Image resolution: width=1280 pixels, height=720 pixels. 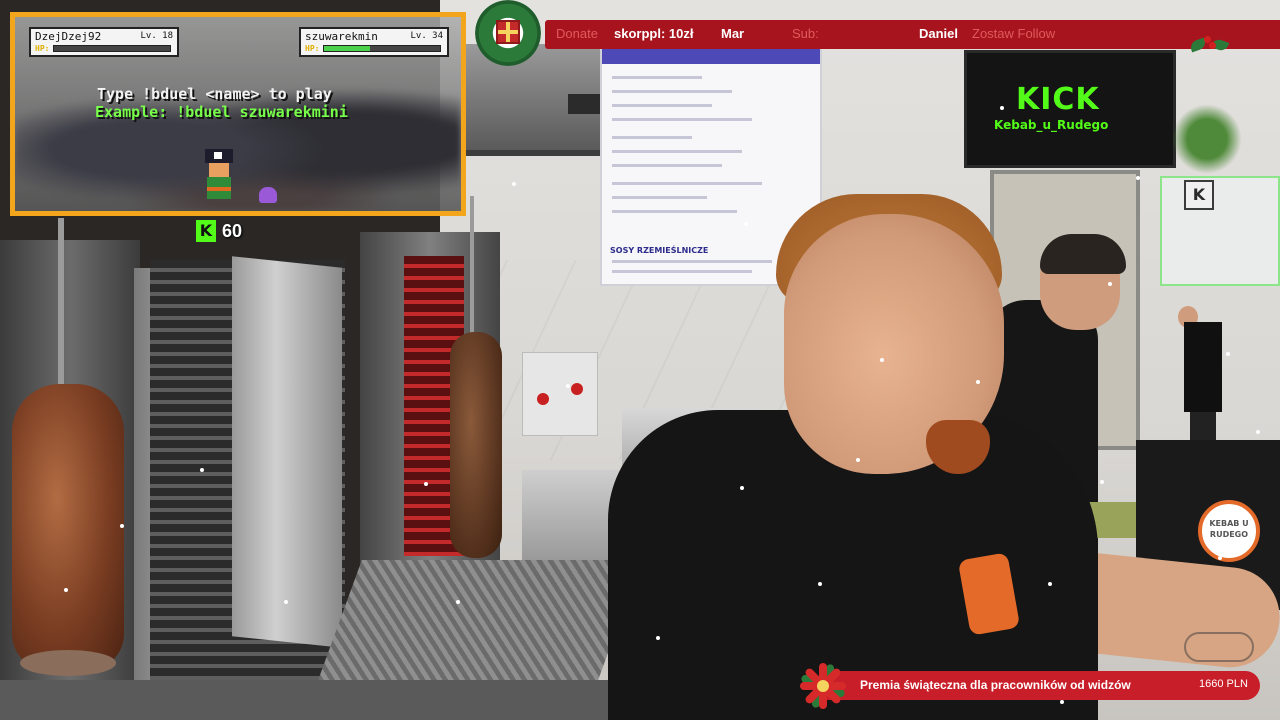 What do you see at coordinates (312, 48) in the screenshot?
I see `player2-hp-label: HP:` at bounding box center [312, 48].